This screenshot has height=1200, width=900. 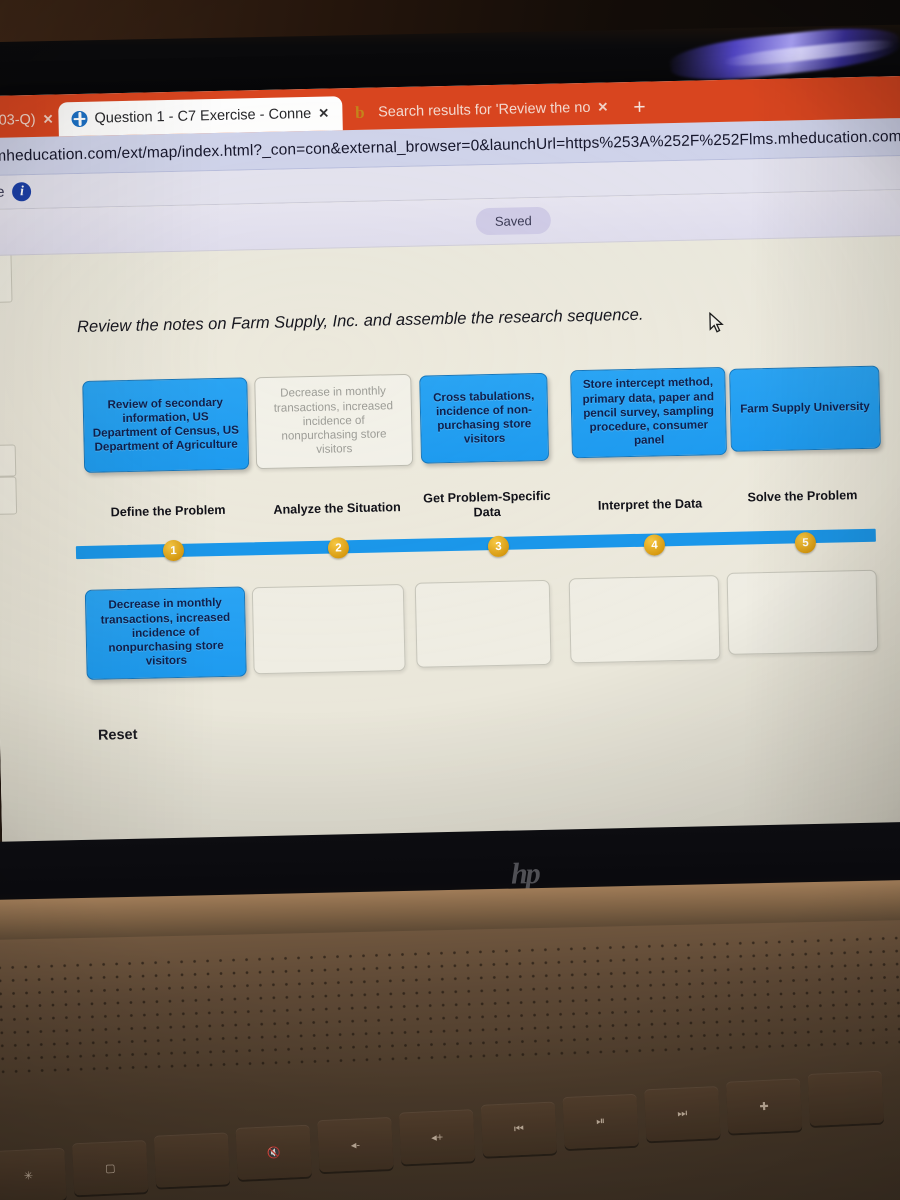 I want to click on source-card-4: Farm Supply University, so click(x=805, y=408).